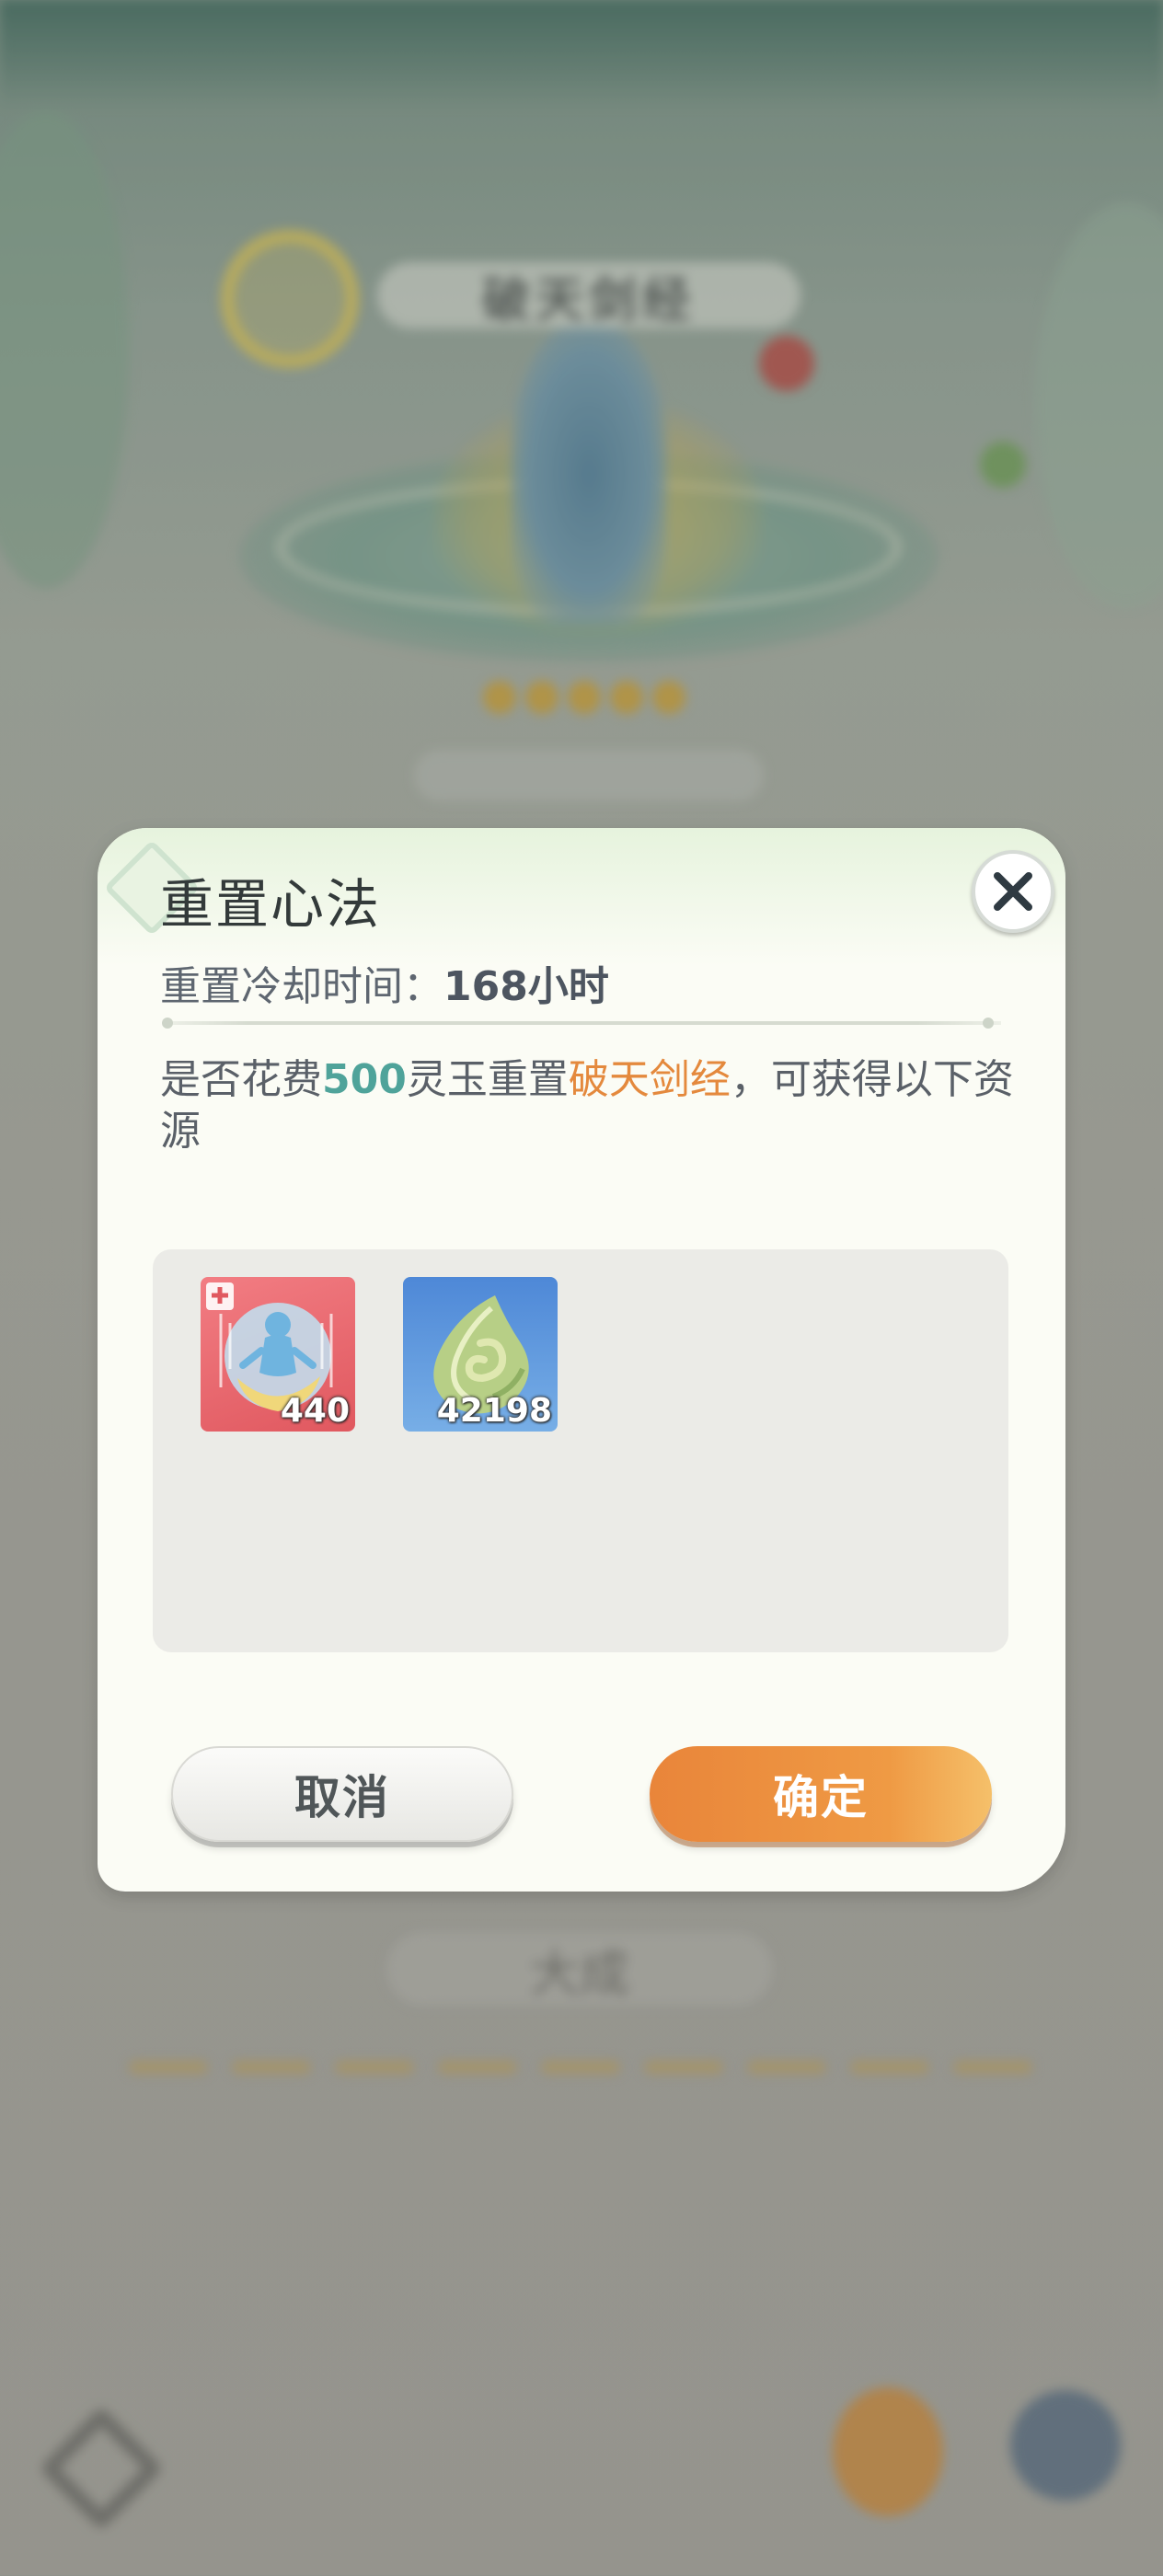 The height and width of the screenshot is (2576, 1163). Describe the element at coordinates (315, 1411) in the screenshot. I see `item-count: 440` at that location.